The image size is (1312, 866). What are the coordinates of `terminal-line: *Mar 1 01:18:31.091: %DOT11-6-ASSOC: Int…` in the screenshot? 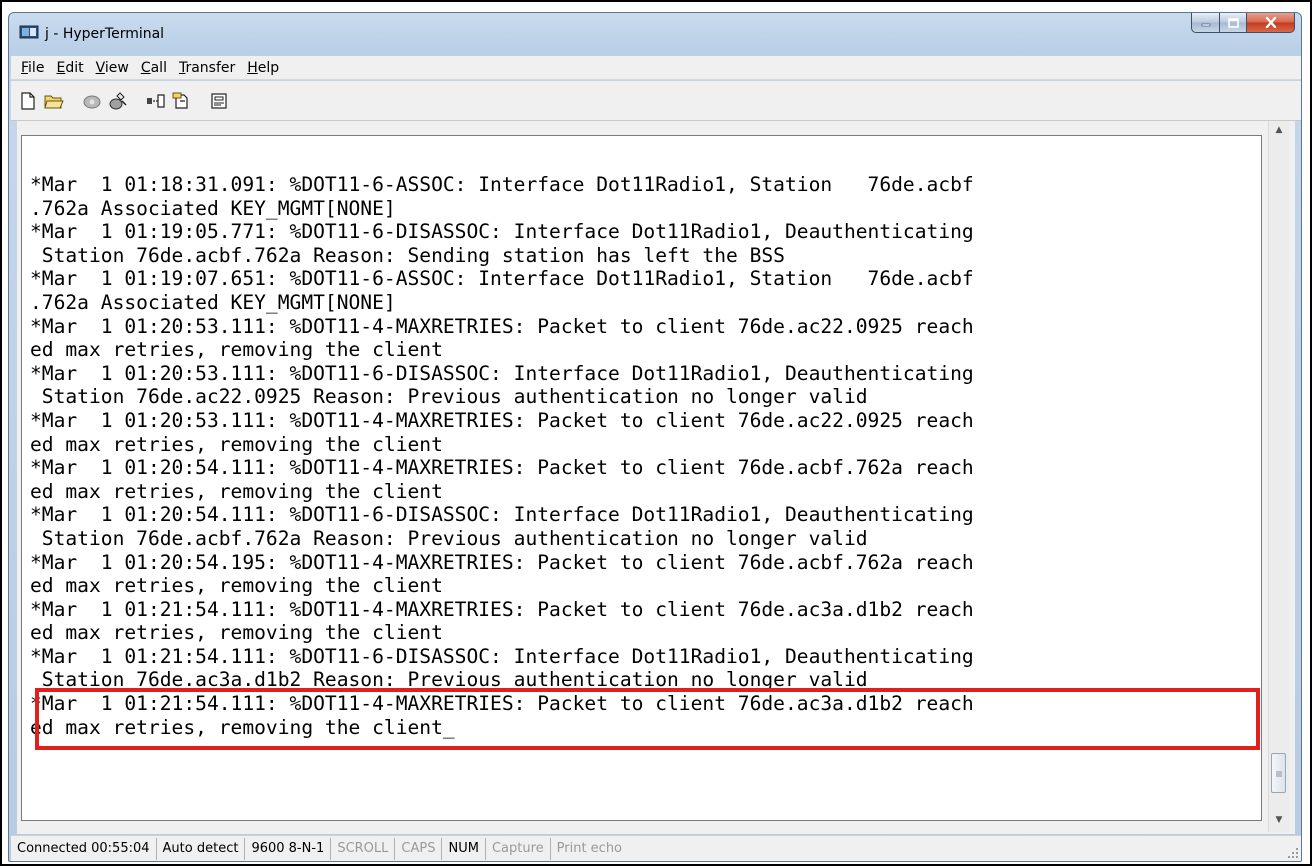 It's located at (502, 184).